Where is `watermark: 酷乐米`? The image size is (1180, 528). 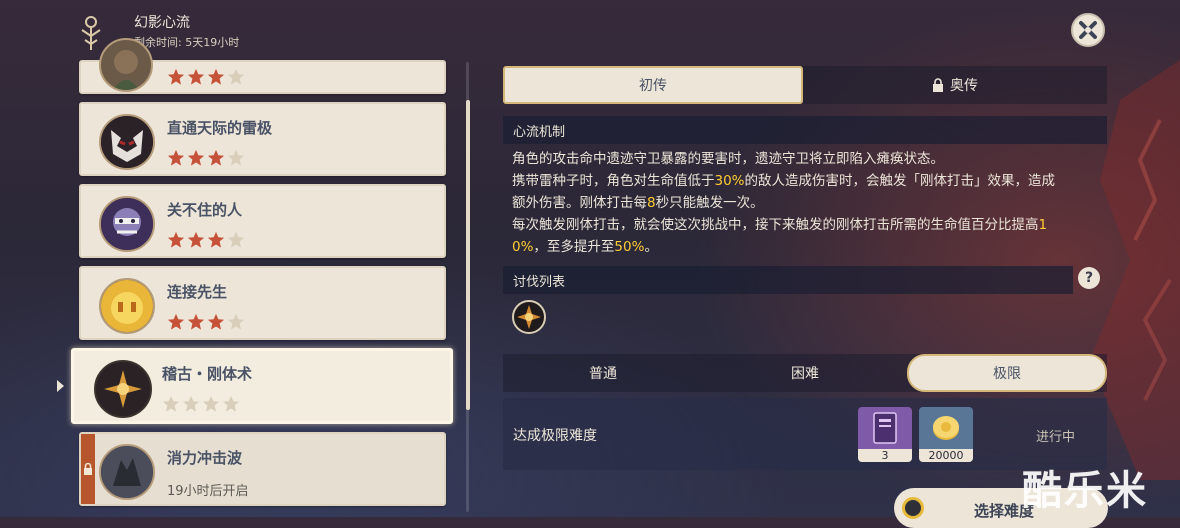 watermark: 酷乐米 is located at coordinates (1085, 491).